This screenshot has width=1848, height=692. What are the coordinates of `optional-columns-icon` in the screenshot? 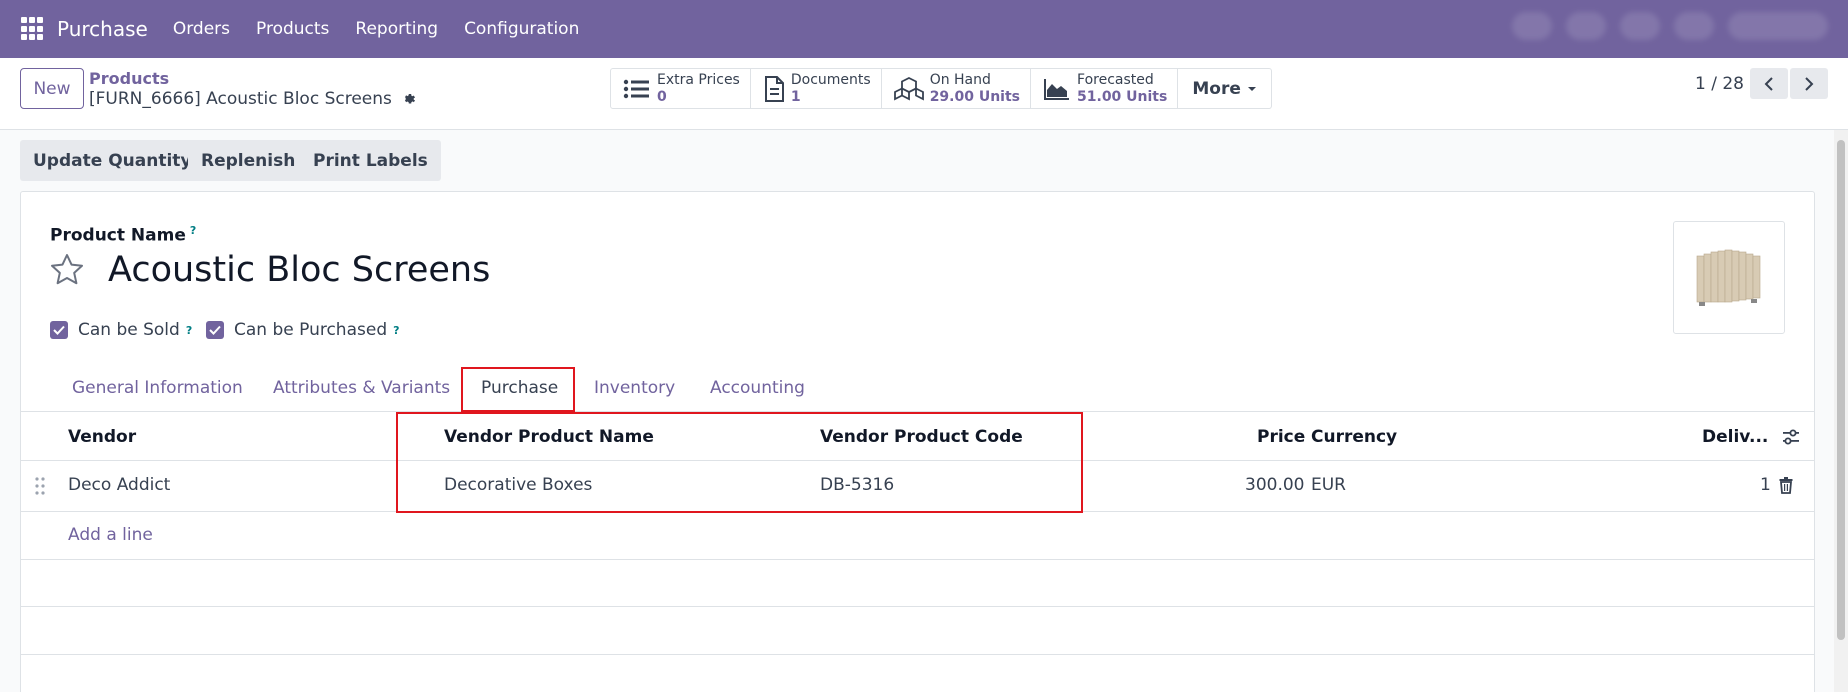 It's located at (1791, 437).